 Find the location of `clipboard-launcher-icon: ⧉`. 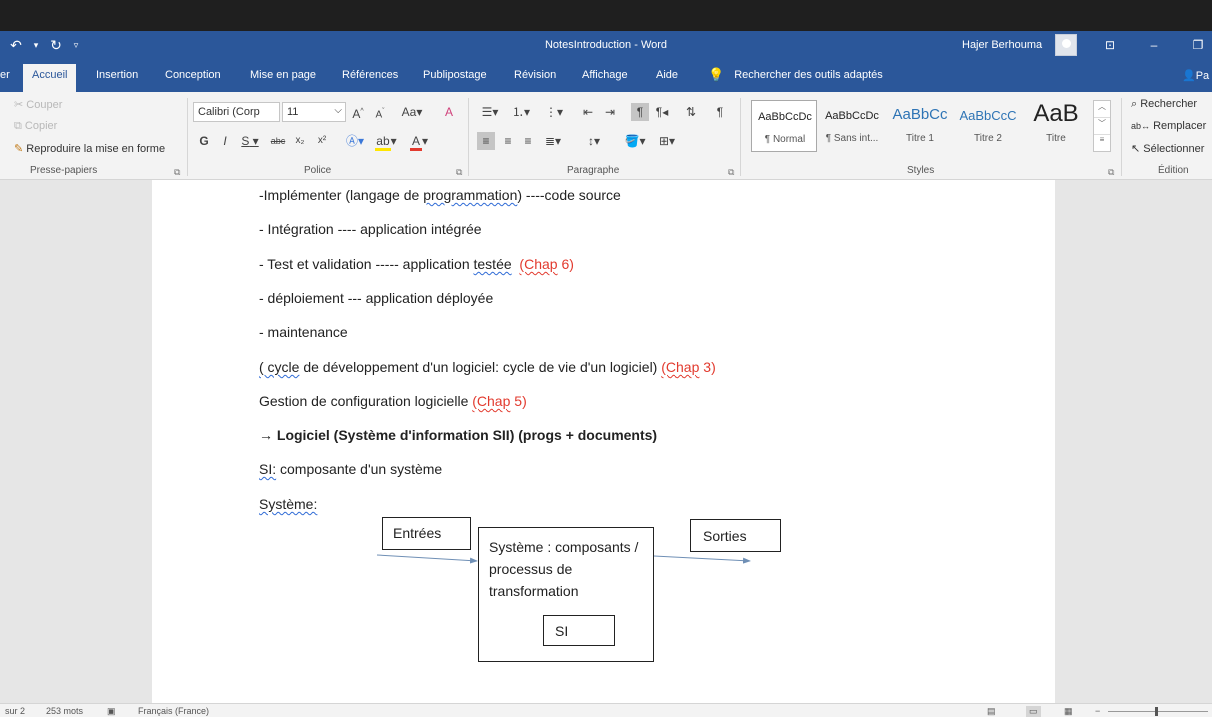

clipboard-launcher-icon: ⧉ is located at coordinates (177, 172).